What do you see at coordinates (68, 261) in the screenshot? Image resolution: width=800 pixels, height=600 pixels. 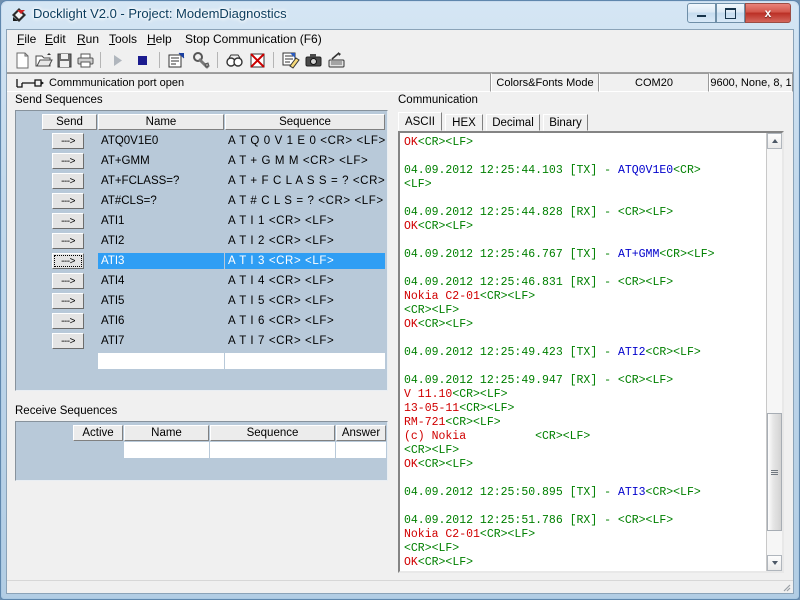 I see `send-button-row-6: --->` at bounding box center [68, 261].